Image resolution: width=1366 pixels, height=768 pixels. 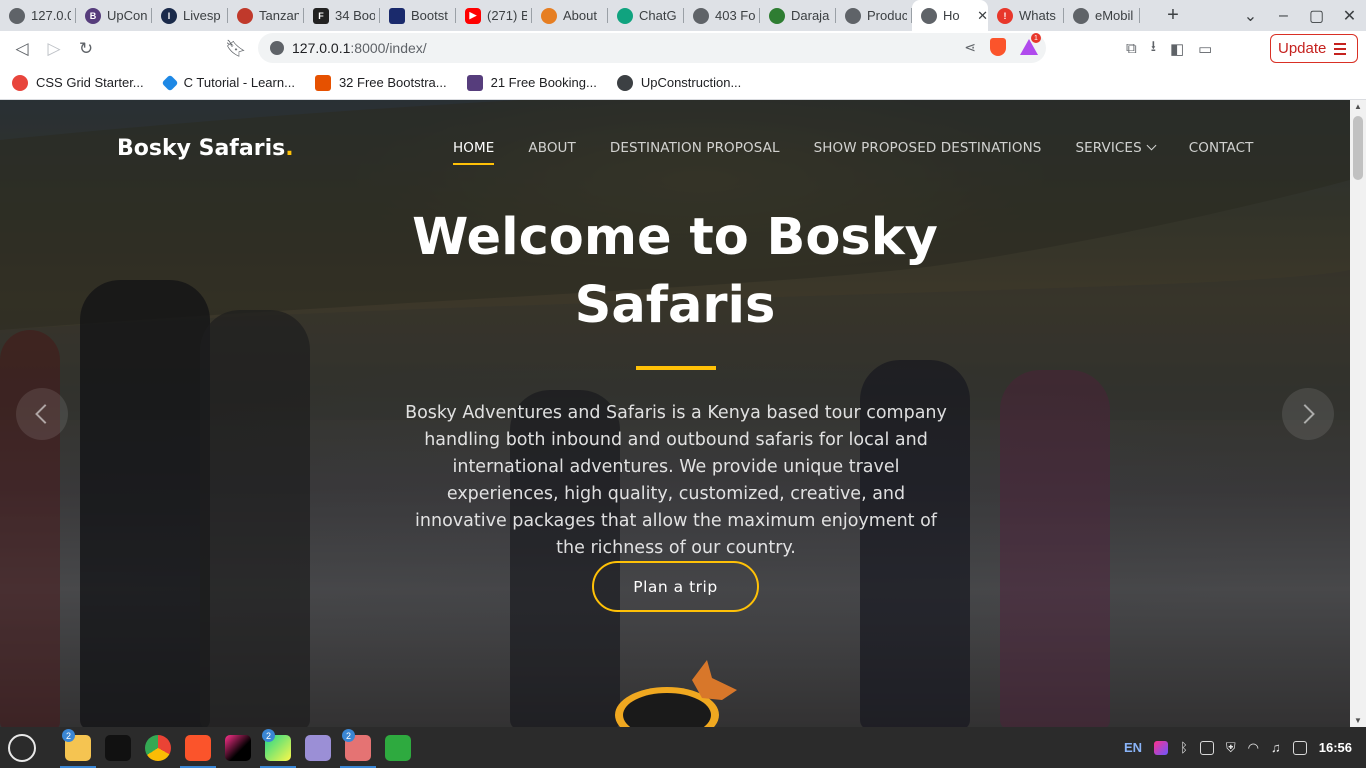 I want to click on site-brand: Bosky Safaris., so click(x=205, y=148).